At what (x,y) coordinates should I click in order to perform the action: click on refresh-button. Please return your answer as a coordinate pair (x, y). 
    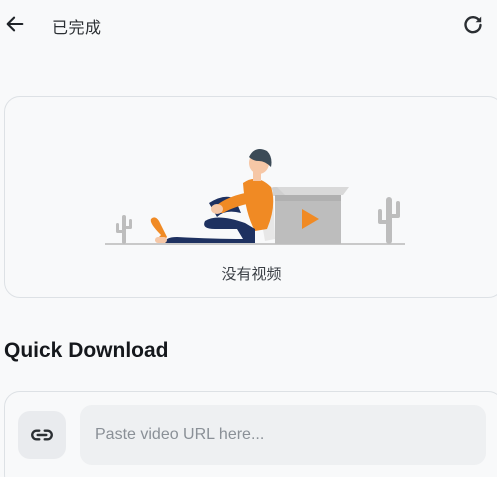
    Looking at the image, I should click on (473, 25).